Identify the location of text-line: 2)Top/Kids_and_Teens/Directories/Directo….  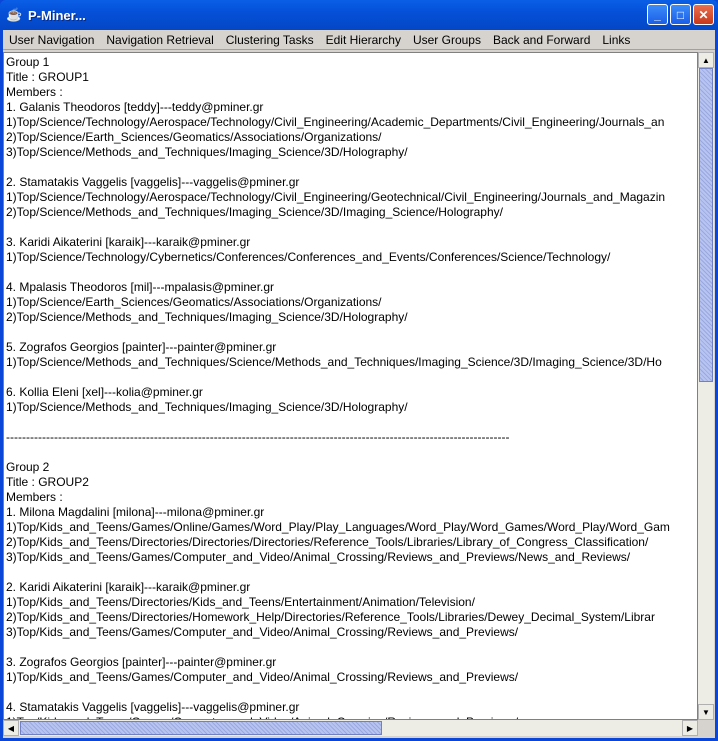
(327, 542).